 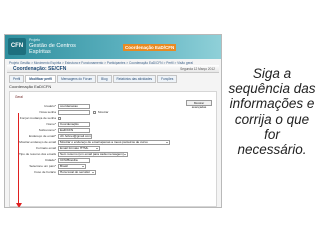 I want to click on form-row-firstname: Nome* Coordenação, so click(x=118, y=124).